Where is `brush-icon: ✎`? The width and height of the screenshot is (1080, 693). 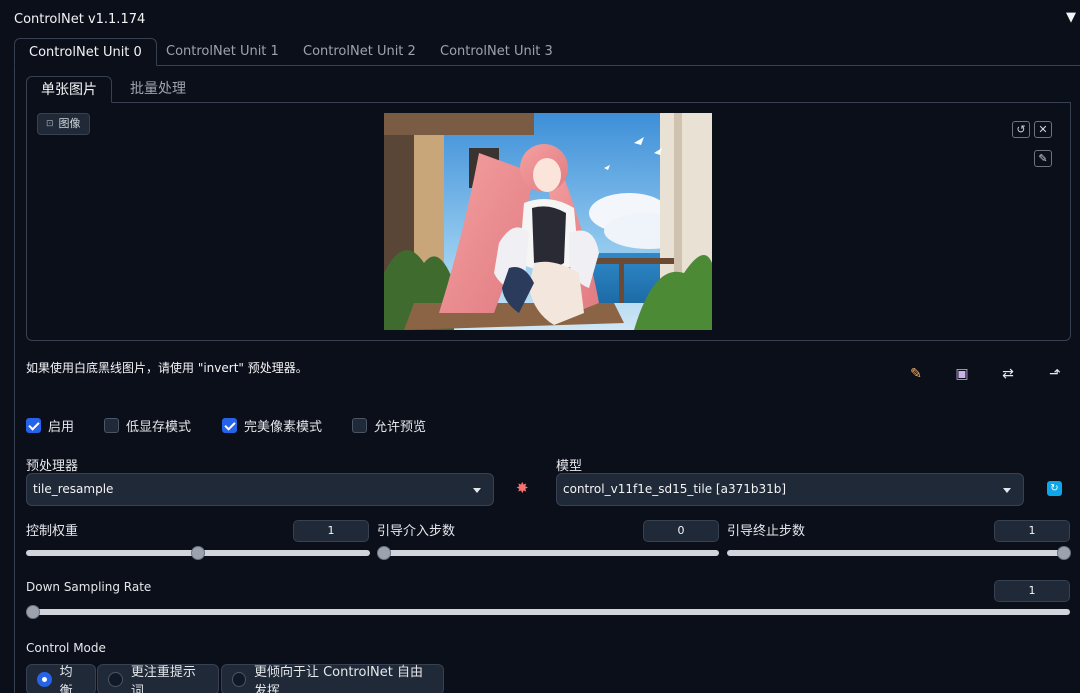
brush-icon: ✎ is located at coordinates (1043, 158).